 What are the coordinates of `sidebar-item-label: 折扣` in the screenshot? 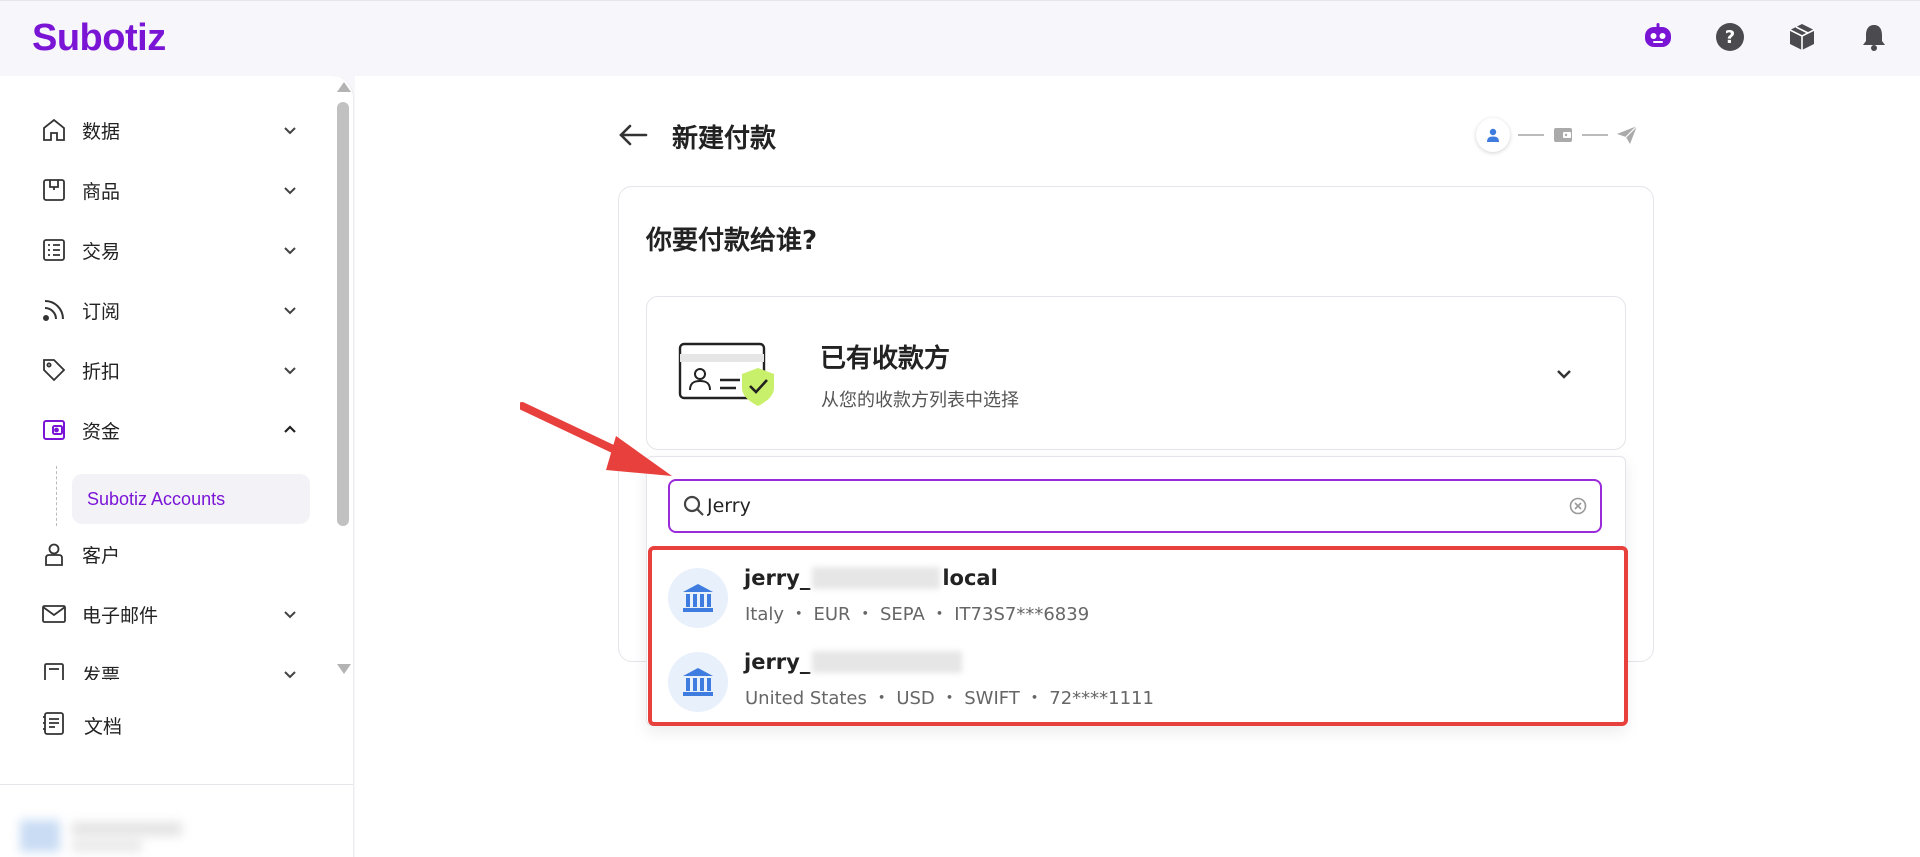 It's located at (101, 371).